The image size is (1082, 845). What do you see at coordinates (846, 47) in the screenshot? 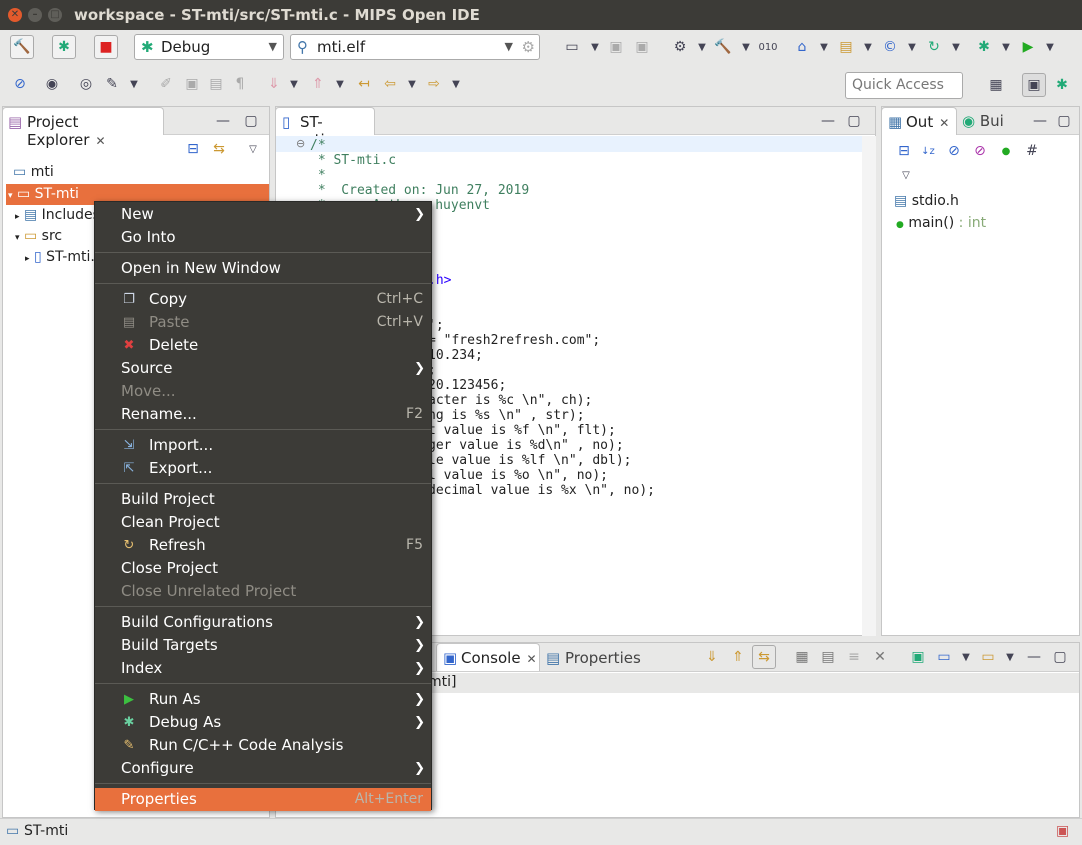
I see `new-folder-icon: ▤` at bounding box center [846, 47].